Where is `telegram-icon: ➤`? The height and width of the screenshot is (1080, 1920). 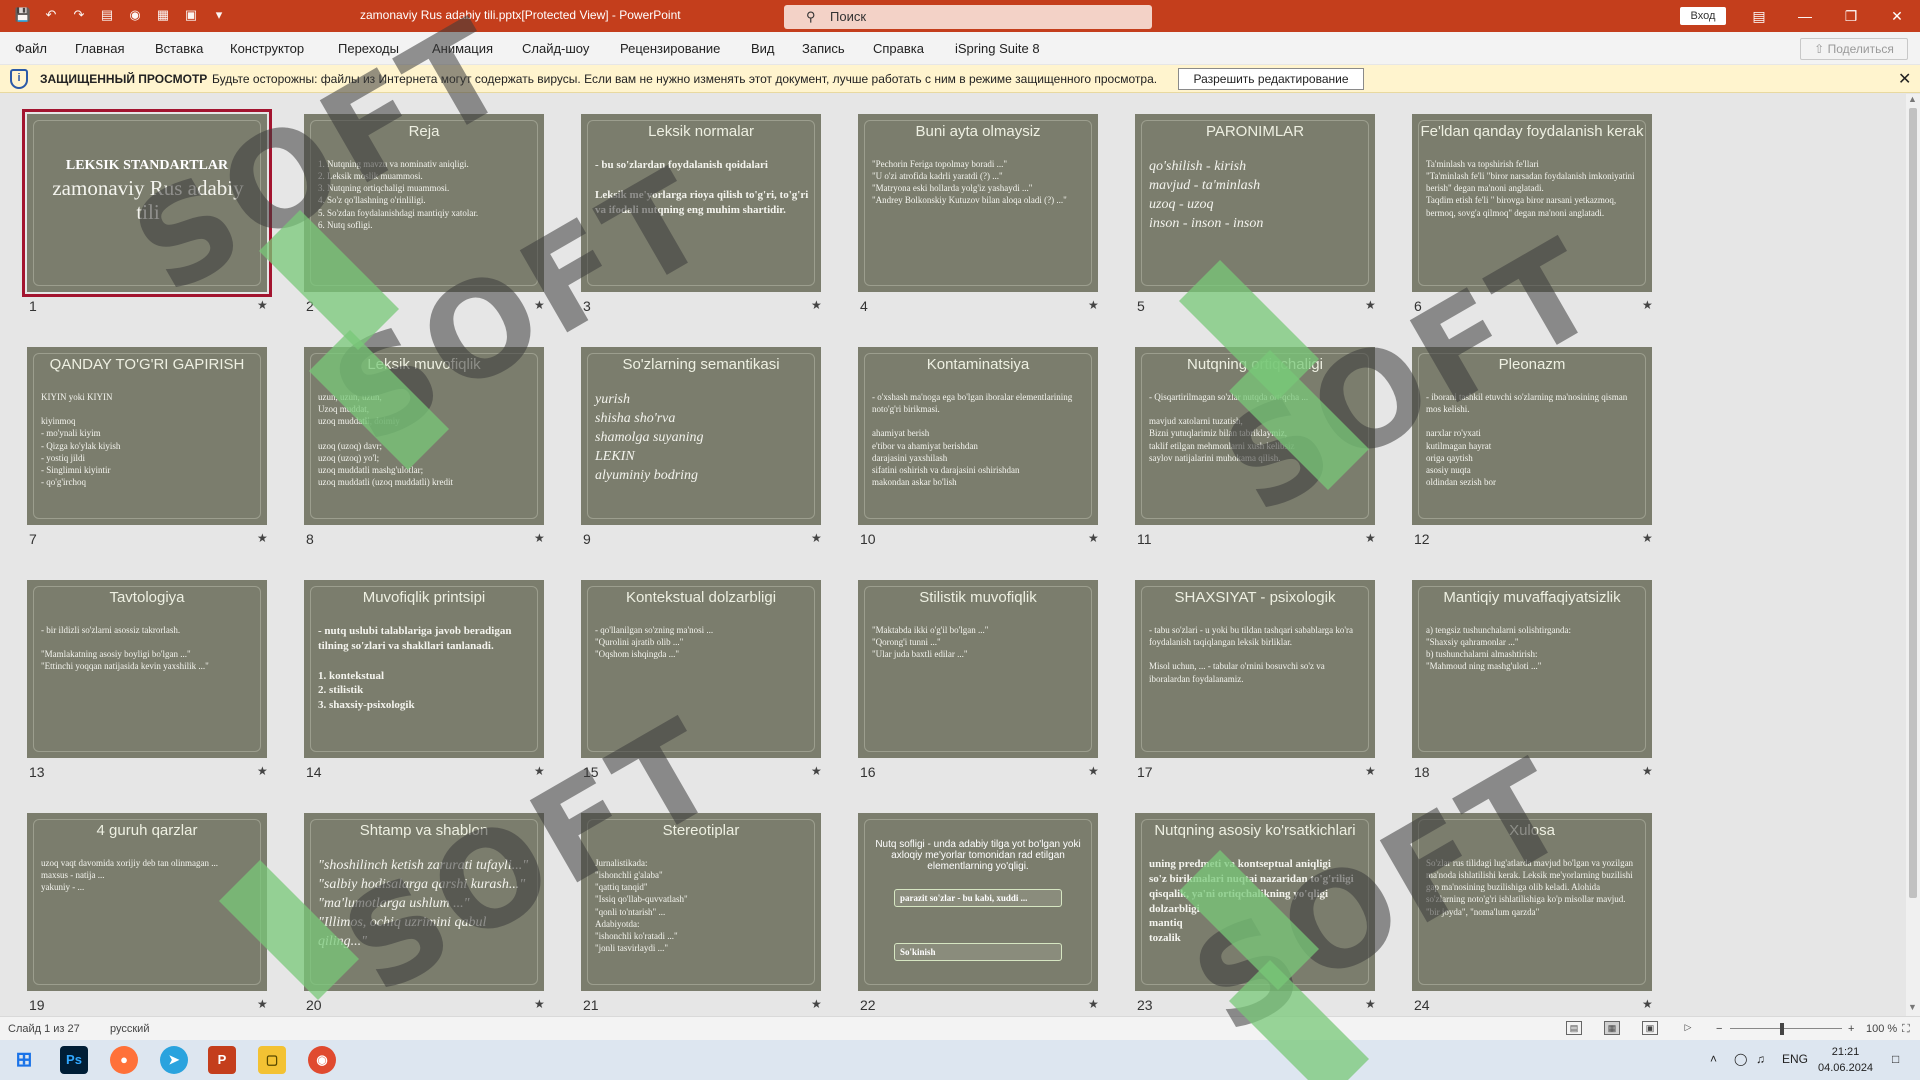
telegram-icon: ➤ is located at coordinates (174, 1060).